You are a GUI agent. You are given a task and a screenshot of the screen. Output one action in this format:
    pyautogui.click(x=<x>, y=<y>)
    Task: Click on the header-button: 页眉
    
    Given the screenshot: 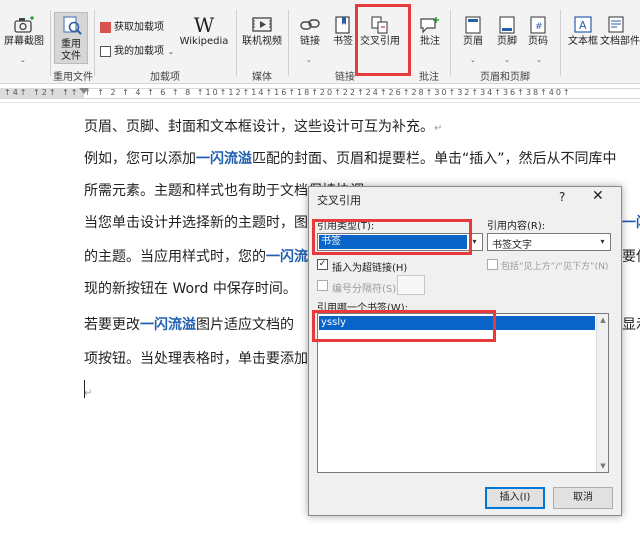 What is the action you would take?
    pyautogui.click(x=473, y=32)
    